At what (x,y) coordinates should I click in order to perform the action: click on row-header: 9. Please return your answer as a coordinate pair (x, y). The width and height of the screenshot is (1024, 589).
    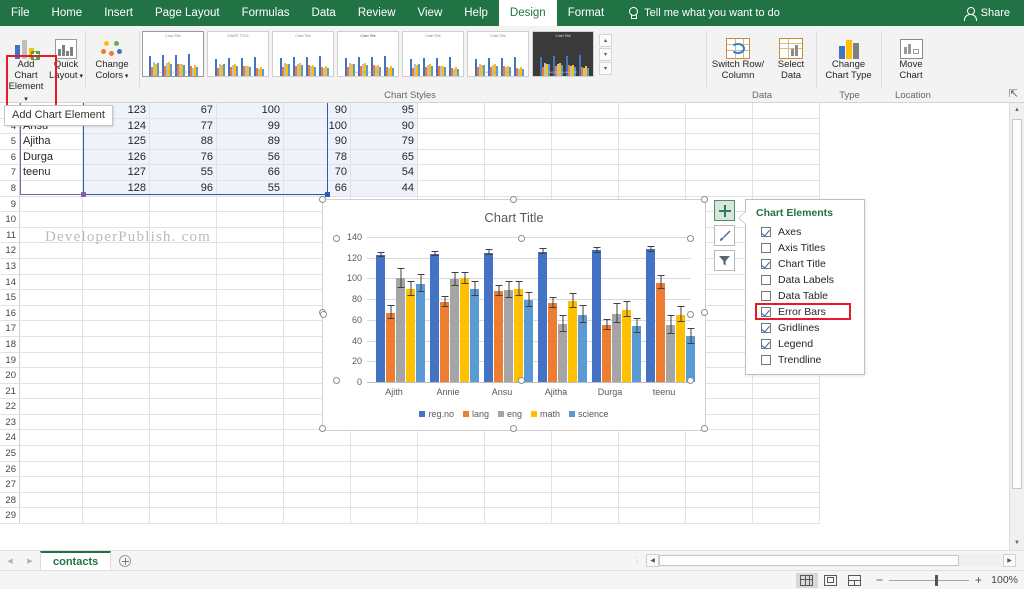
    Looking at the image, I should click on (10, 204).